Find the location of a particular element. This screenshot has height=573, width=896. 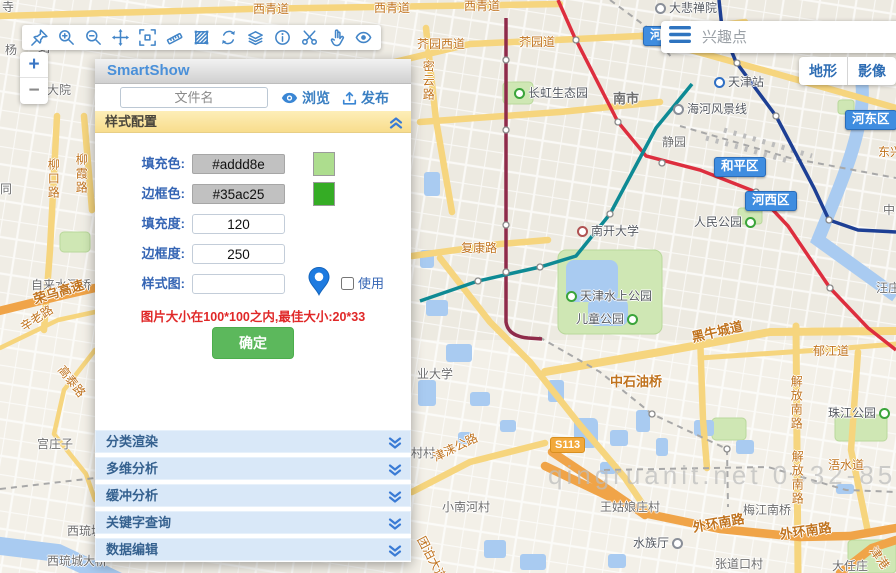

publish-button: 发布 is located at coordinates (365, 98).